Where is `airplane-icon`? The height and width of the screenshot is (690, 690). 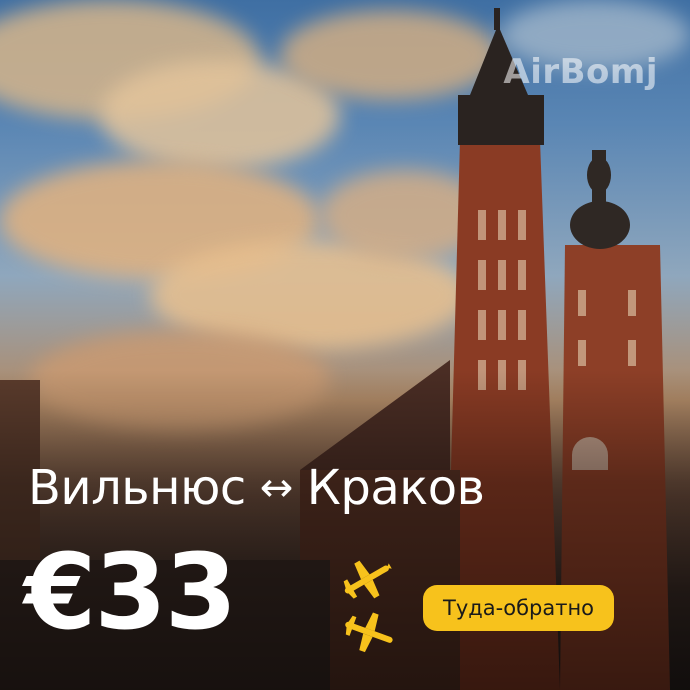
airplane-icon is located at coordinates (368, 606).